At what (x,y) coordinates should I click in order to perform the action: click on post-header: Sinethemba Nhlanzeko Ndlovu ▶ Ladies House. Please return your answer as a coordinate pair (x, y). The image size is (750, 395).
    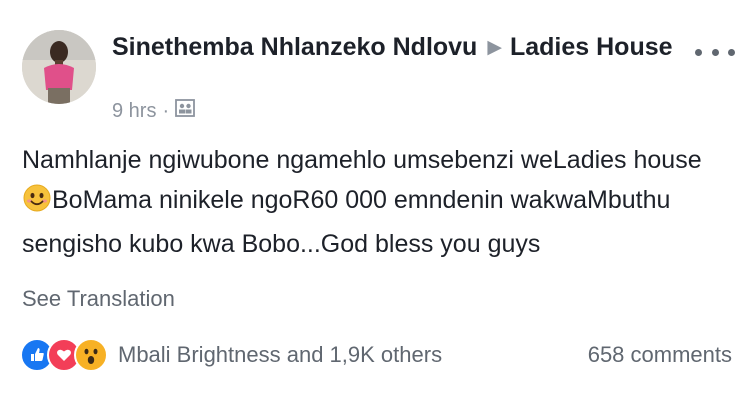
    Looking at the image, I should click on (407, 47).